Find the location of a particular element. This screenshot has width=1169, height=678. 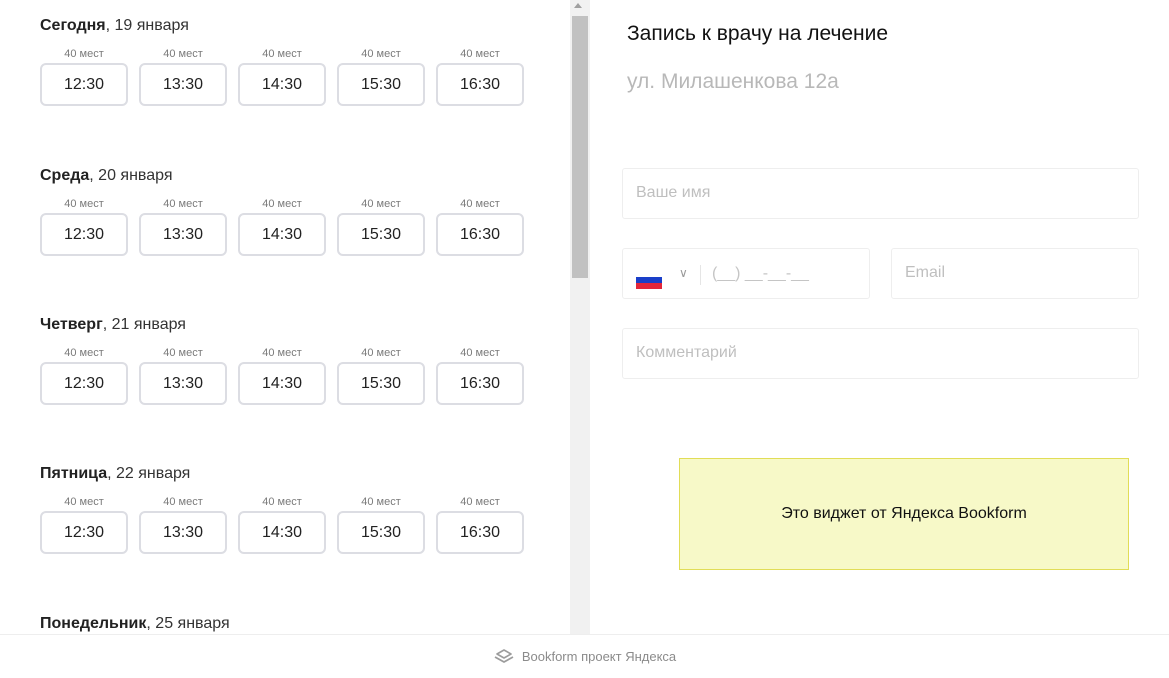

phone-field: ∨ (__) __-__-__ is located at coordinates (746, 273).